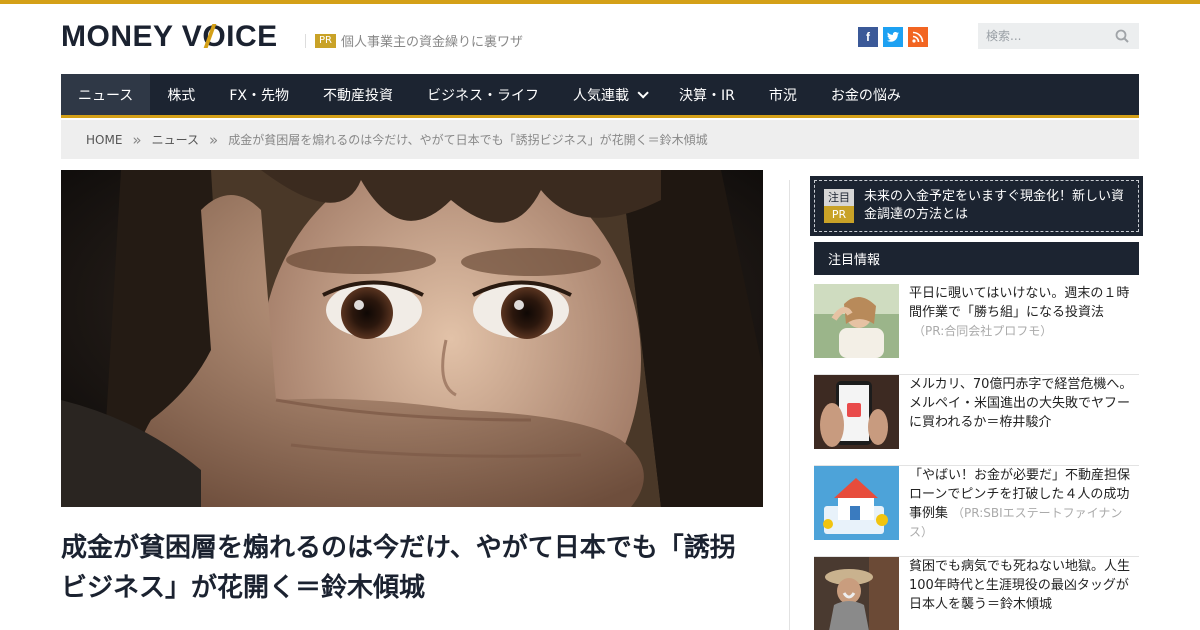 This screenshot has width=1200, height=630. What do you see at coordinates (432, 40) in the screenshot?
I see `pr-ad-text: 個人事業主の資金繰りに裏ワザ` at bounding box center [432, 40].